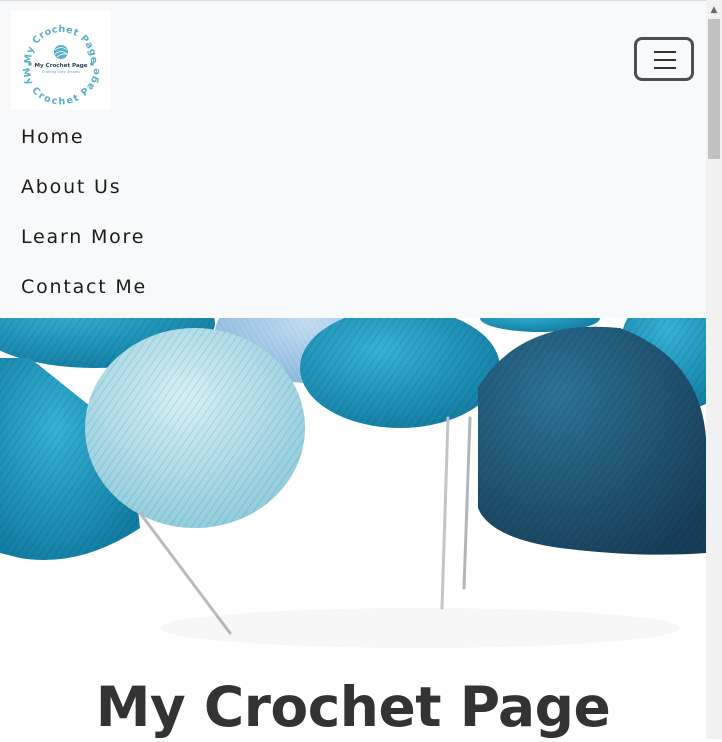 The image size is (722, 742). I want to click on nav-link-contact: Contact Me, so click(84, 287).